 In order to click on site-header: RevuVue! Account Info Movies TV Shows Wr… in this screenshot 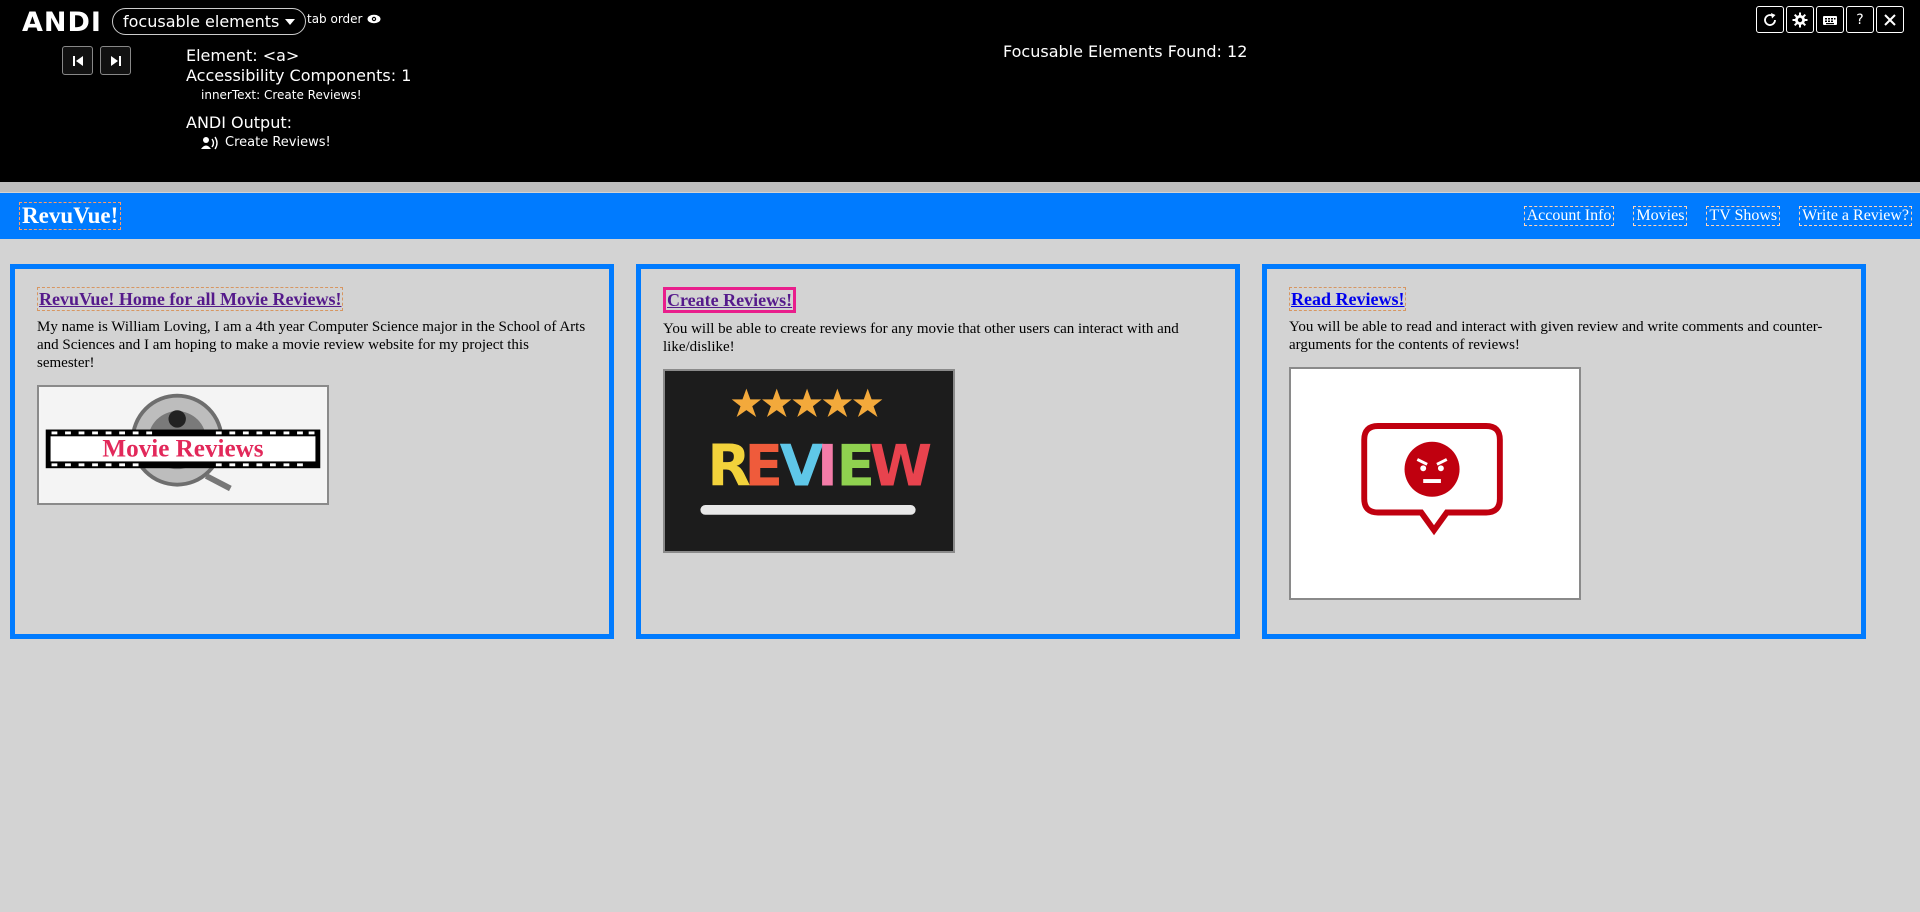, I will do `click(960, 216)`.